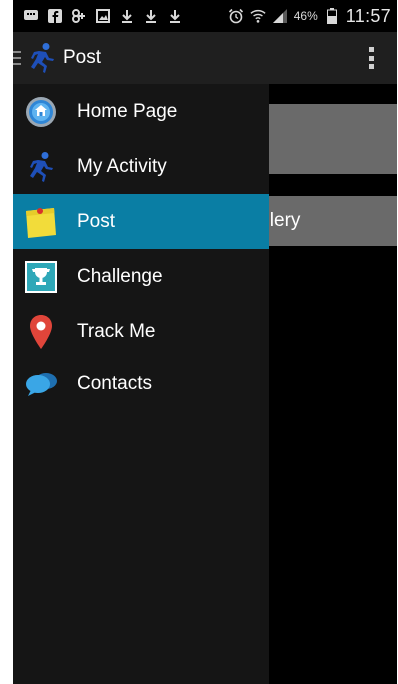 The height and width of the screenshot is (684, 398). Describe the element at coordinates (114, 383) in the screenshot. I see `drawer-item-label: Contacts` at that location.